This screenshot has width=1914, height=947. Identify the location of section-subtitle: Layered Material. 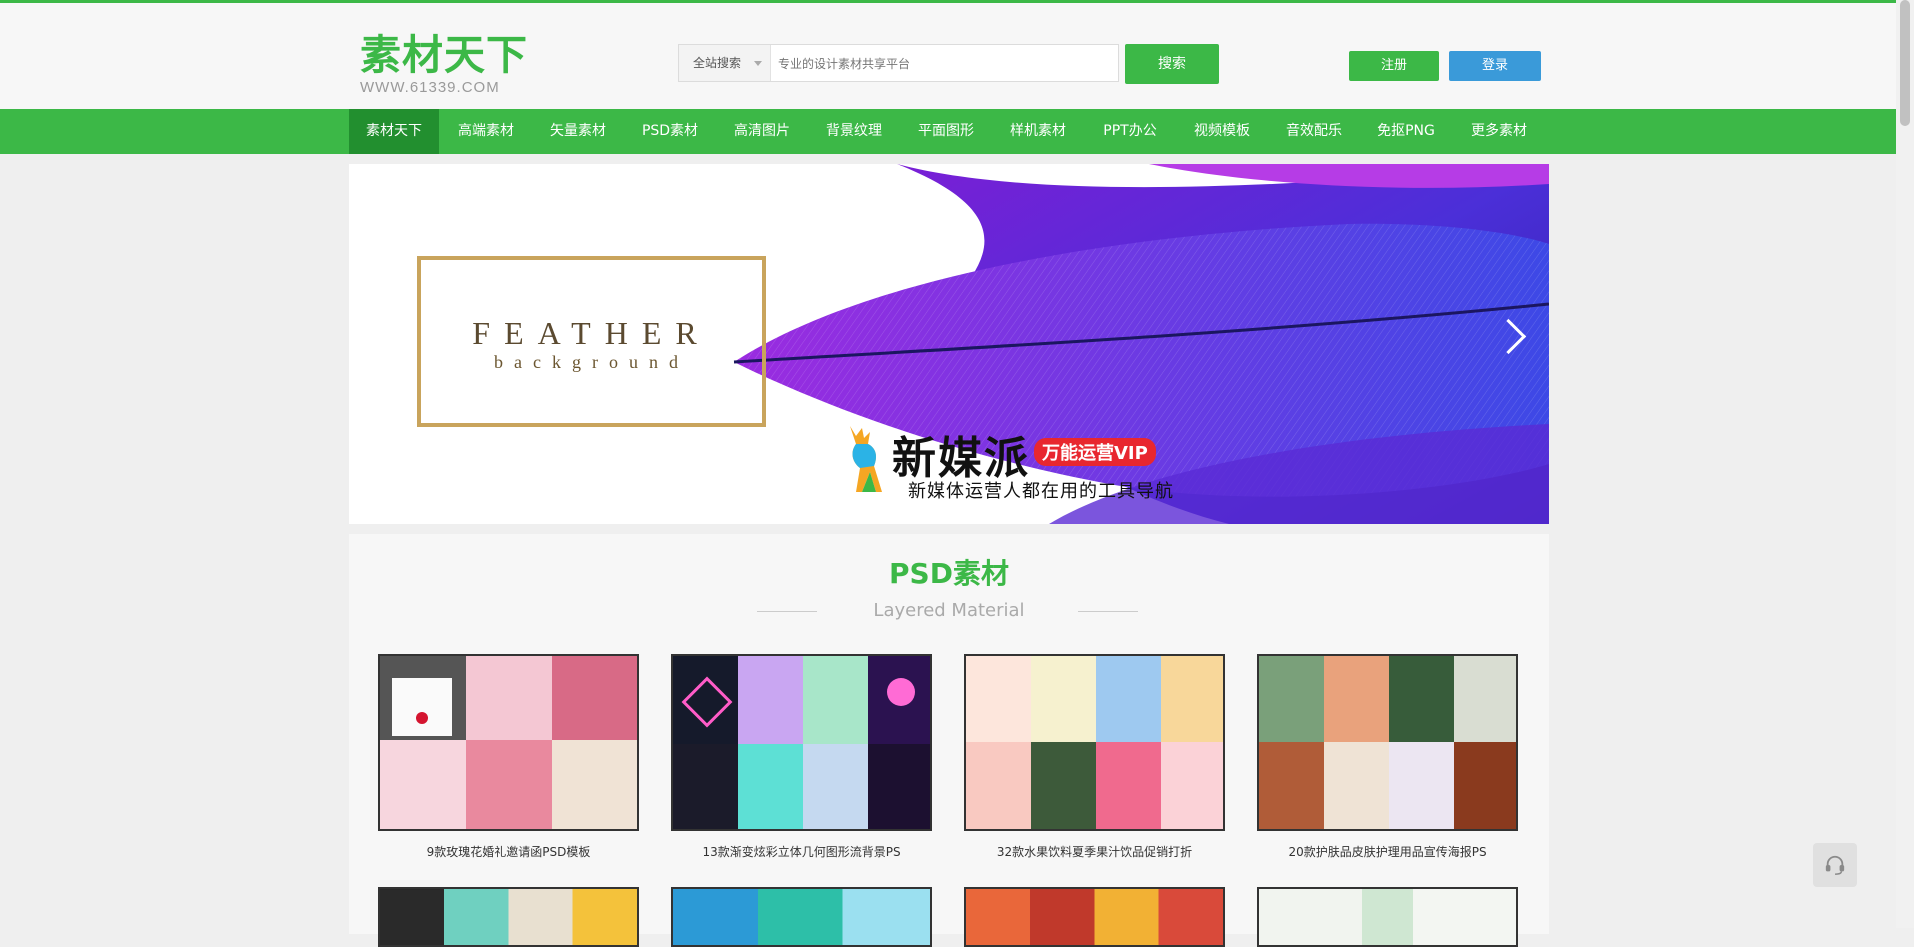
(949, 610).